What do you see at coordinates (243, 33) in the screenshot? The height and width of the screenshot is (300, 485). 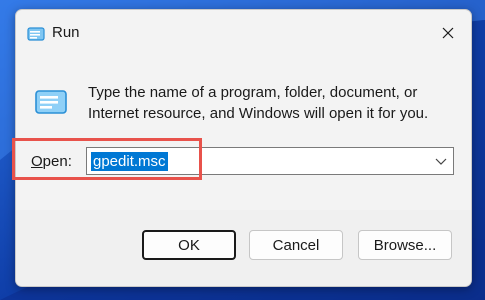 I see `title-bar: Run` at bounding box center [243, 33].